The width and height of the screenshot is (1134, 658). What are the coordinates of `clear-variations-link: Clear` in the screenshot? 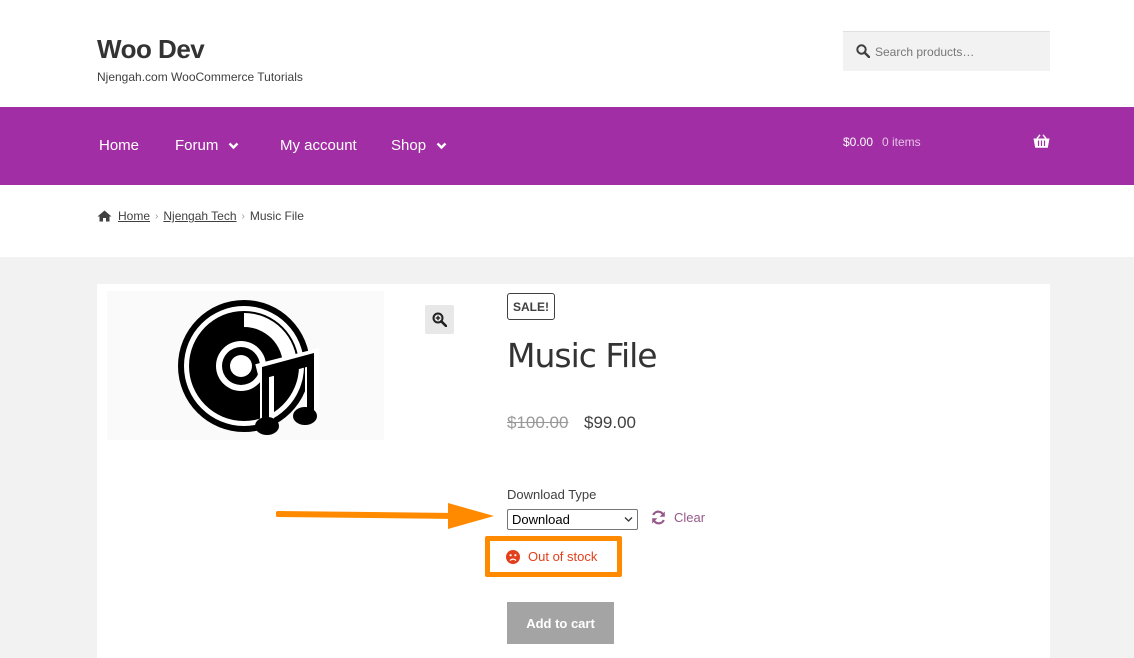 It's located at (678, 517).